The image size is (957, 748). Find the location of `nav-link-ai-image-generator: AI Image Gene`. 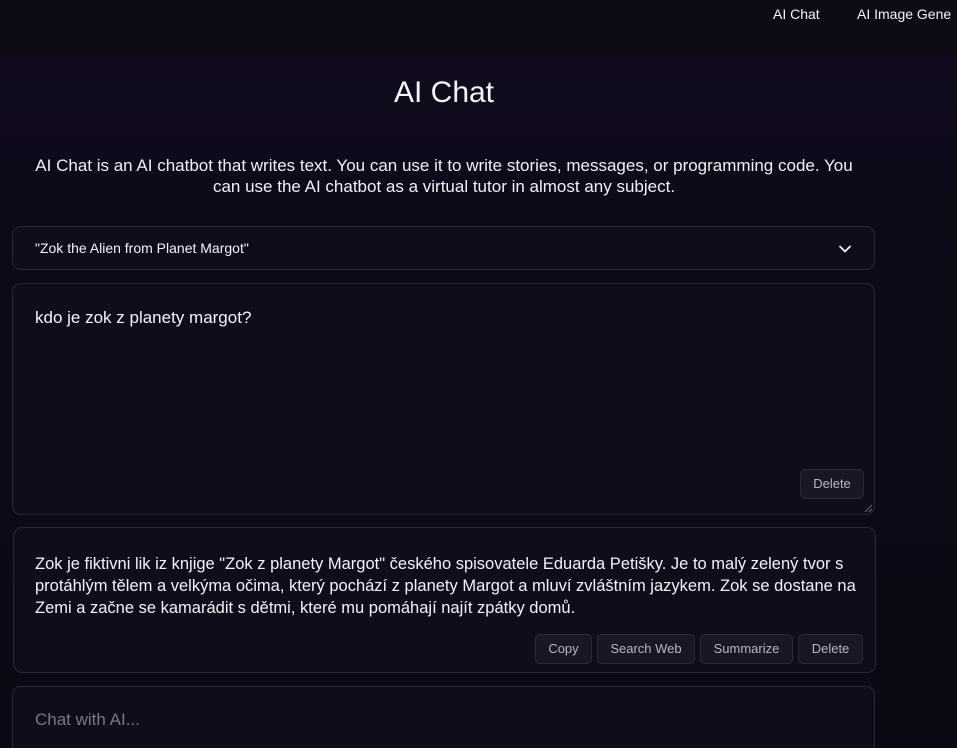

nav-link-ai-image-generator: AI Image Gene is located at coordinates (904, 14).